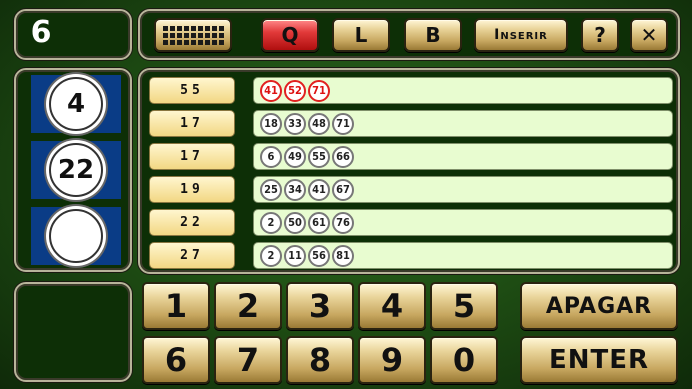  Describe the element at coordinates (295, 189) in the screenshot. I see `number-ball: 34` at that location.